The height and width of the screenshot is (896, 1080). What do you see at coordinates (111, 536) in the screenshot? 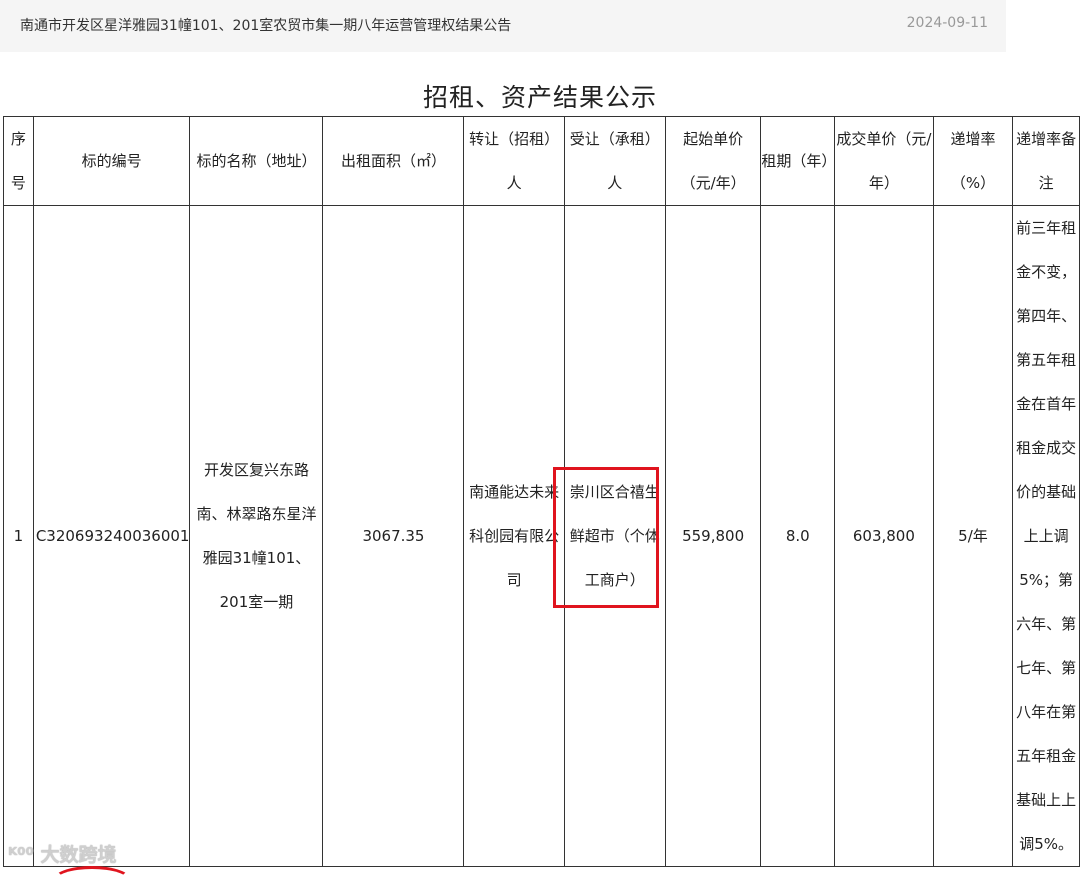
I see `cell-code: C320693240036001` at bounding box center [111, 536].